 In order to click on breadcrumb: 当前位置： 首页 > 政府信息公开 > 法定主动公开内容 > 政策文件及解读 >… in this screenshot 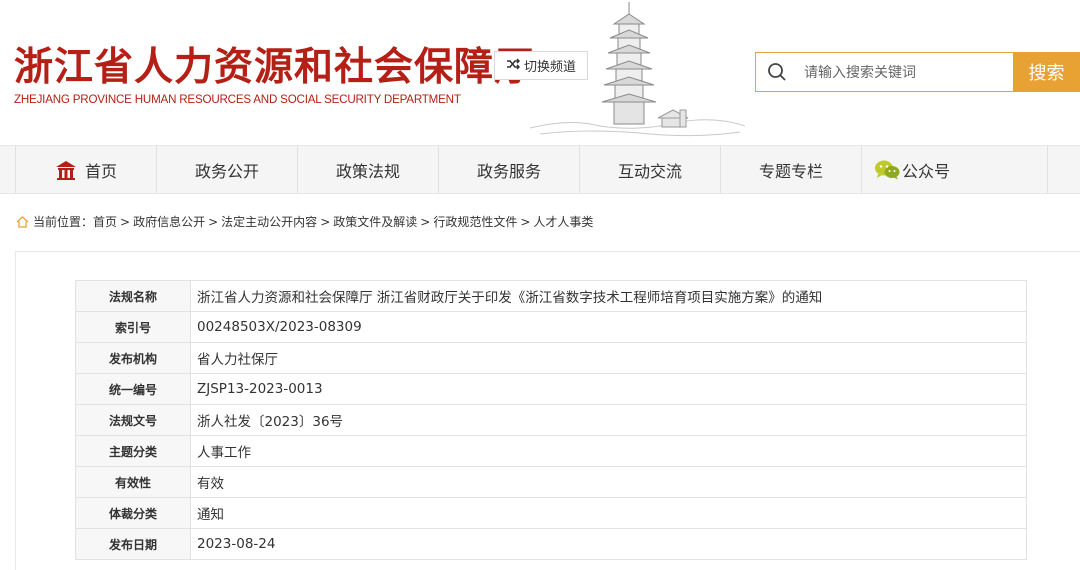, I will do `click(304, 221)`.